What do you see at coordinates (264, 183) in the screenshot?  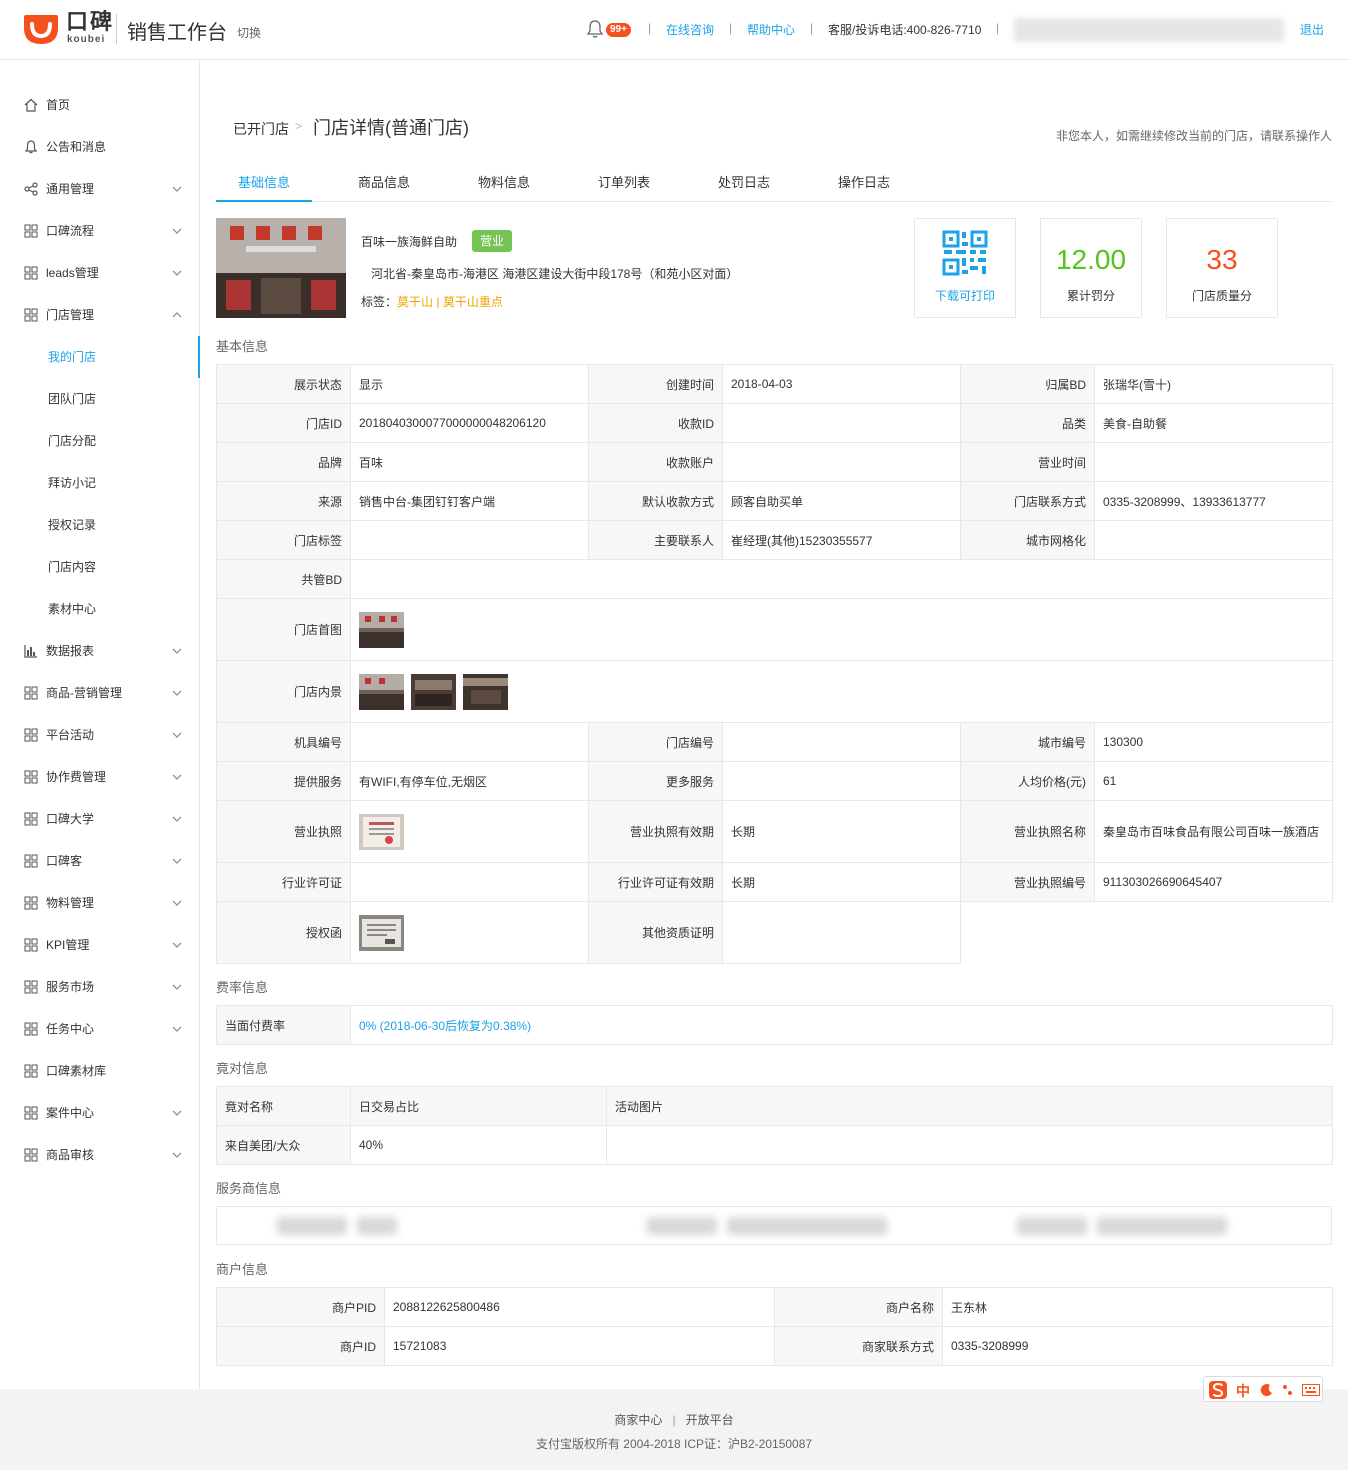 I see `tab-basic-info: 基础信息` at bounding box center [264, 183].